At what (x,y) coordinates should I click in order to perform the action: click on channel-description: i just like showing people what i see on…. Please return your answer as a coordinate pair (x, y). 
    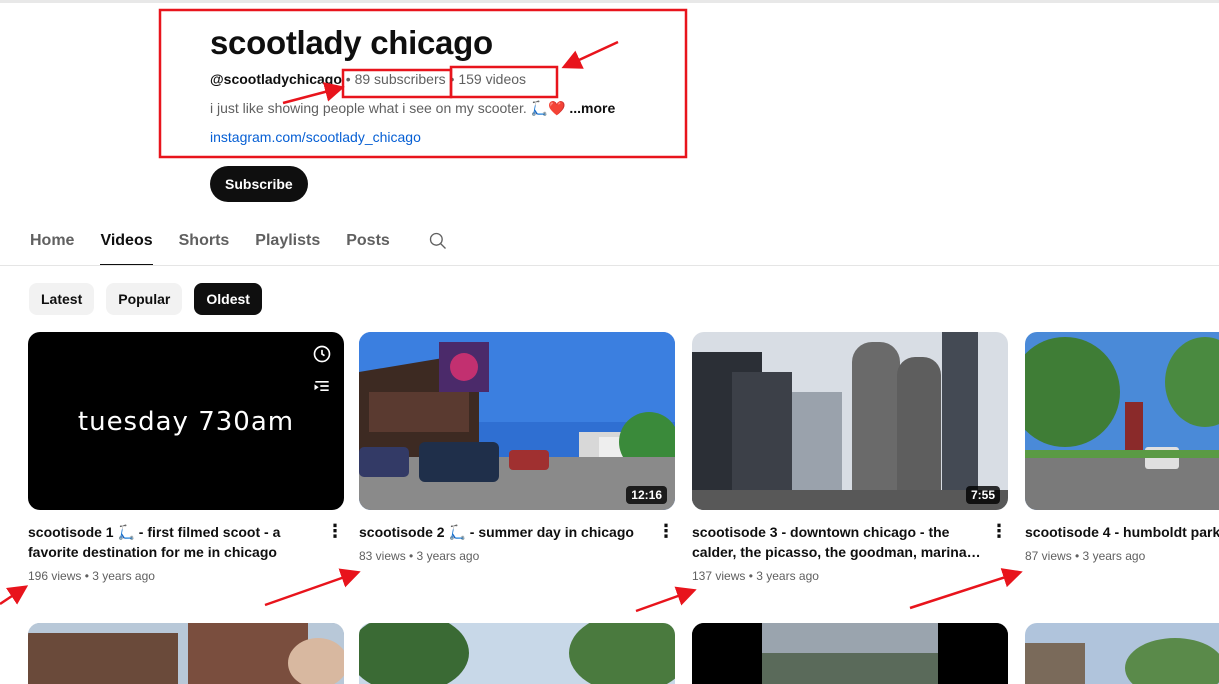
    Looking at the image, I should click on (560, 108).